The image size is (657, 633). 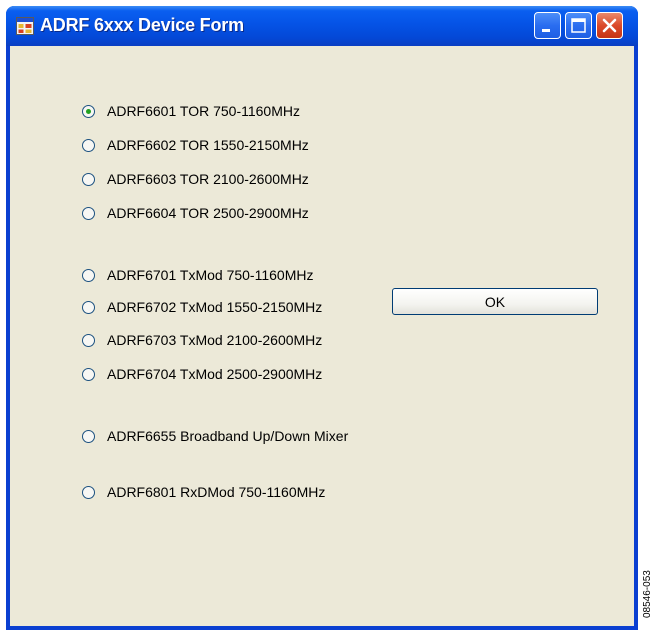 I want to click on radio-option-adrf6701: ADRF6701 TxMod 750-1160MHz, so click(x=197, y=275).